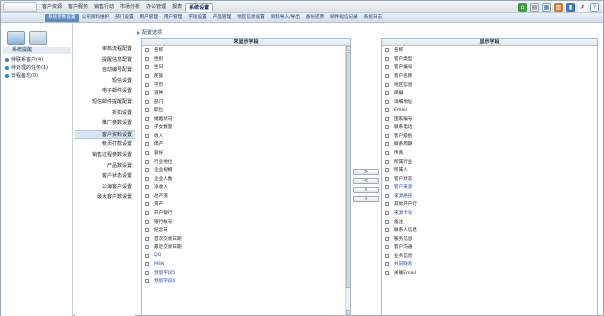  I want to click on field-row: 性别, so click(246, 59).